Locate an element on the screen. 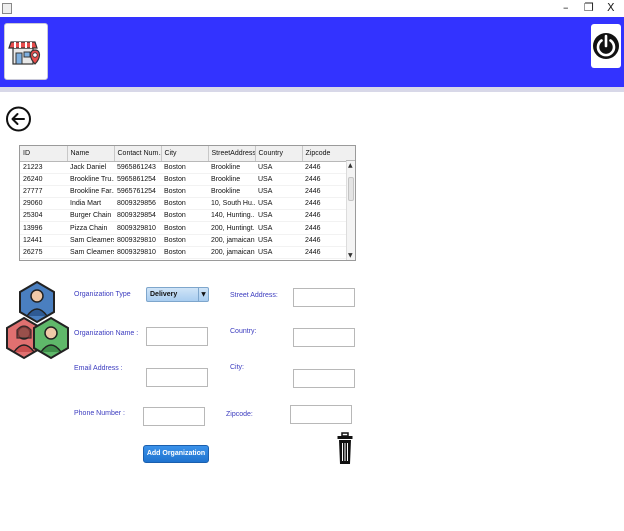  organization-people-illustration is located at coordinates (37, 327).